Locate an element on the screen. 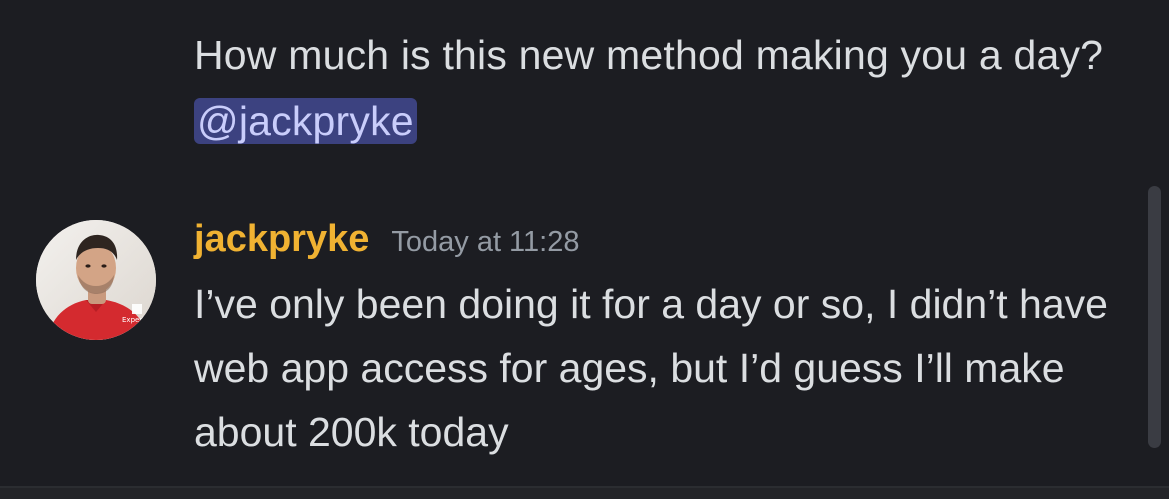 Image resolution: width=1169 pixels, height=499 pixels. scrollbar-thumb is located at coordinates (1154, 317).